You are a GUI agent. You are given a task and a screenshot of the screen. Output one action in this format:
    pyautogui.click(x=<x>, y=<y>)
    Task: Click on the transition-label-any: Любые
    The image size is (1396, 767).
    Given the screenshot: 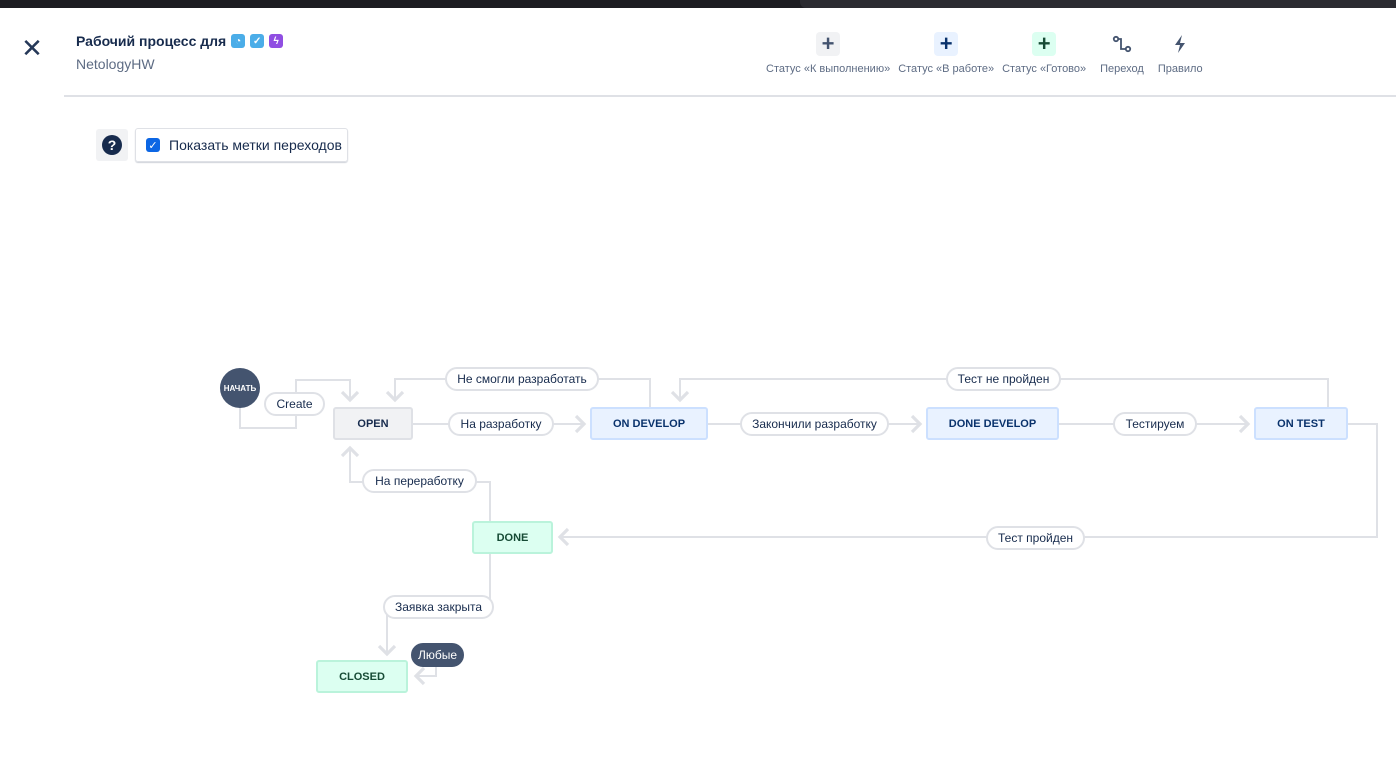 What is the action you would take?
    pyautogui.click(x=437, y=655)
    